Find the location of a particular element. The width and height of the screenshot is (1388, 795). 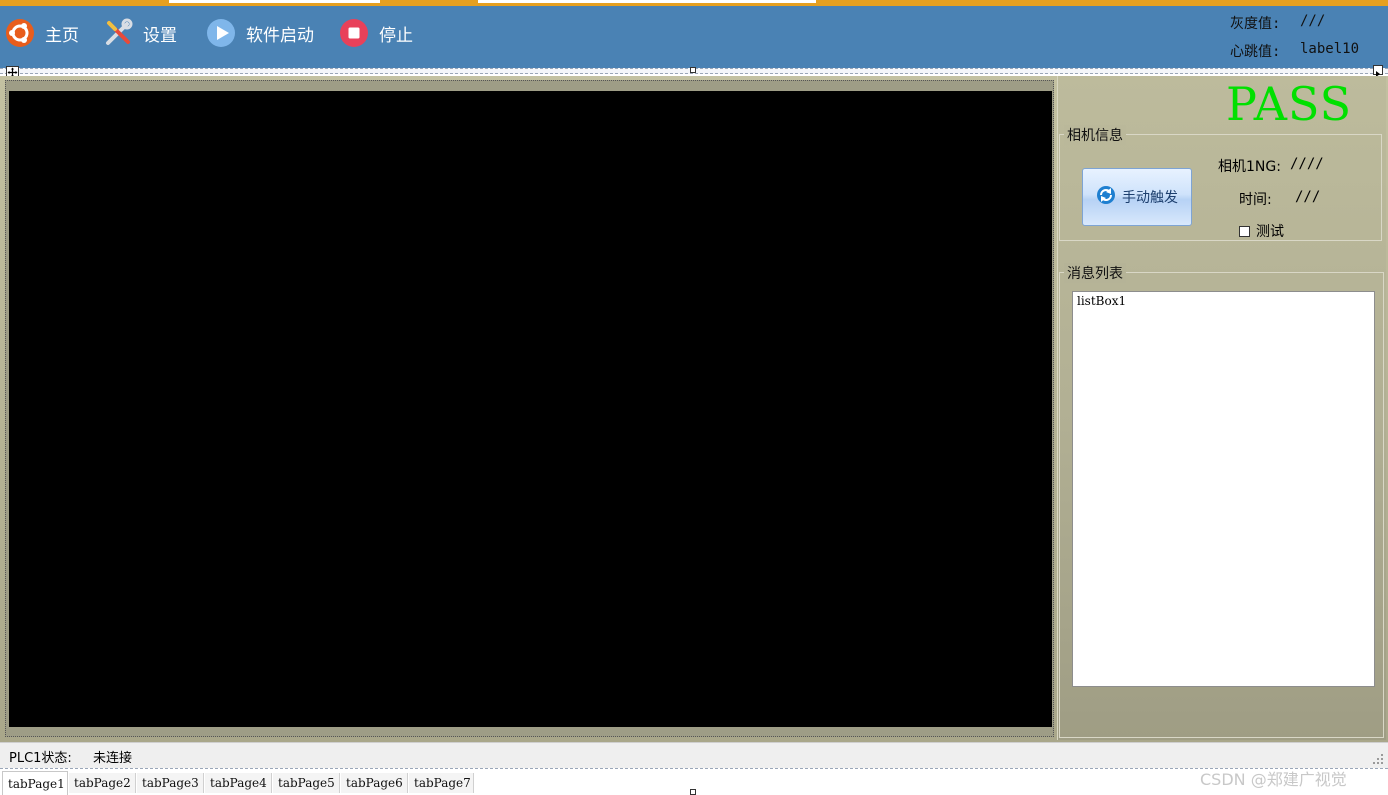

manual-trigger-button: 手动触发 is located at coordinates (1137, 197).